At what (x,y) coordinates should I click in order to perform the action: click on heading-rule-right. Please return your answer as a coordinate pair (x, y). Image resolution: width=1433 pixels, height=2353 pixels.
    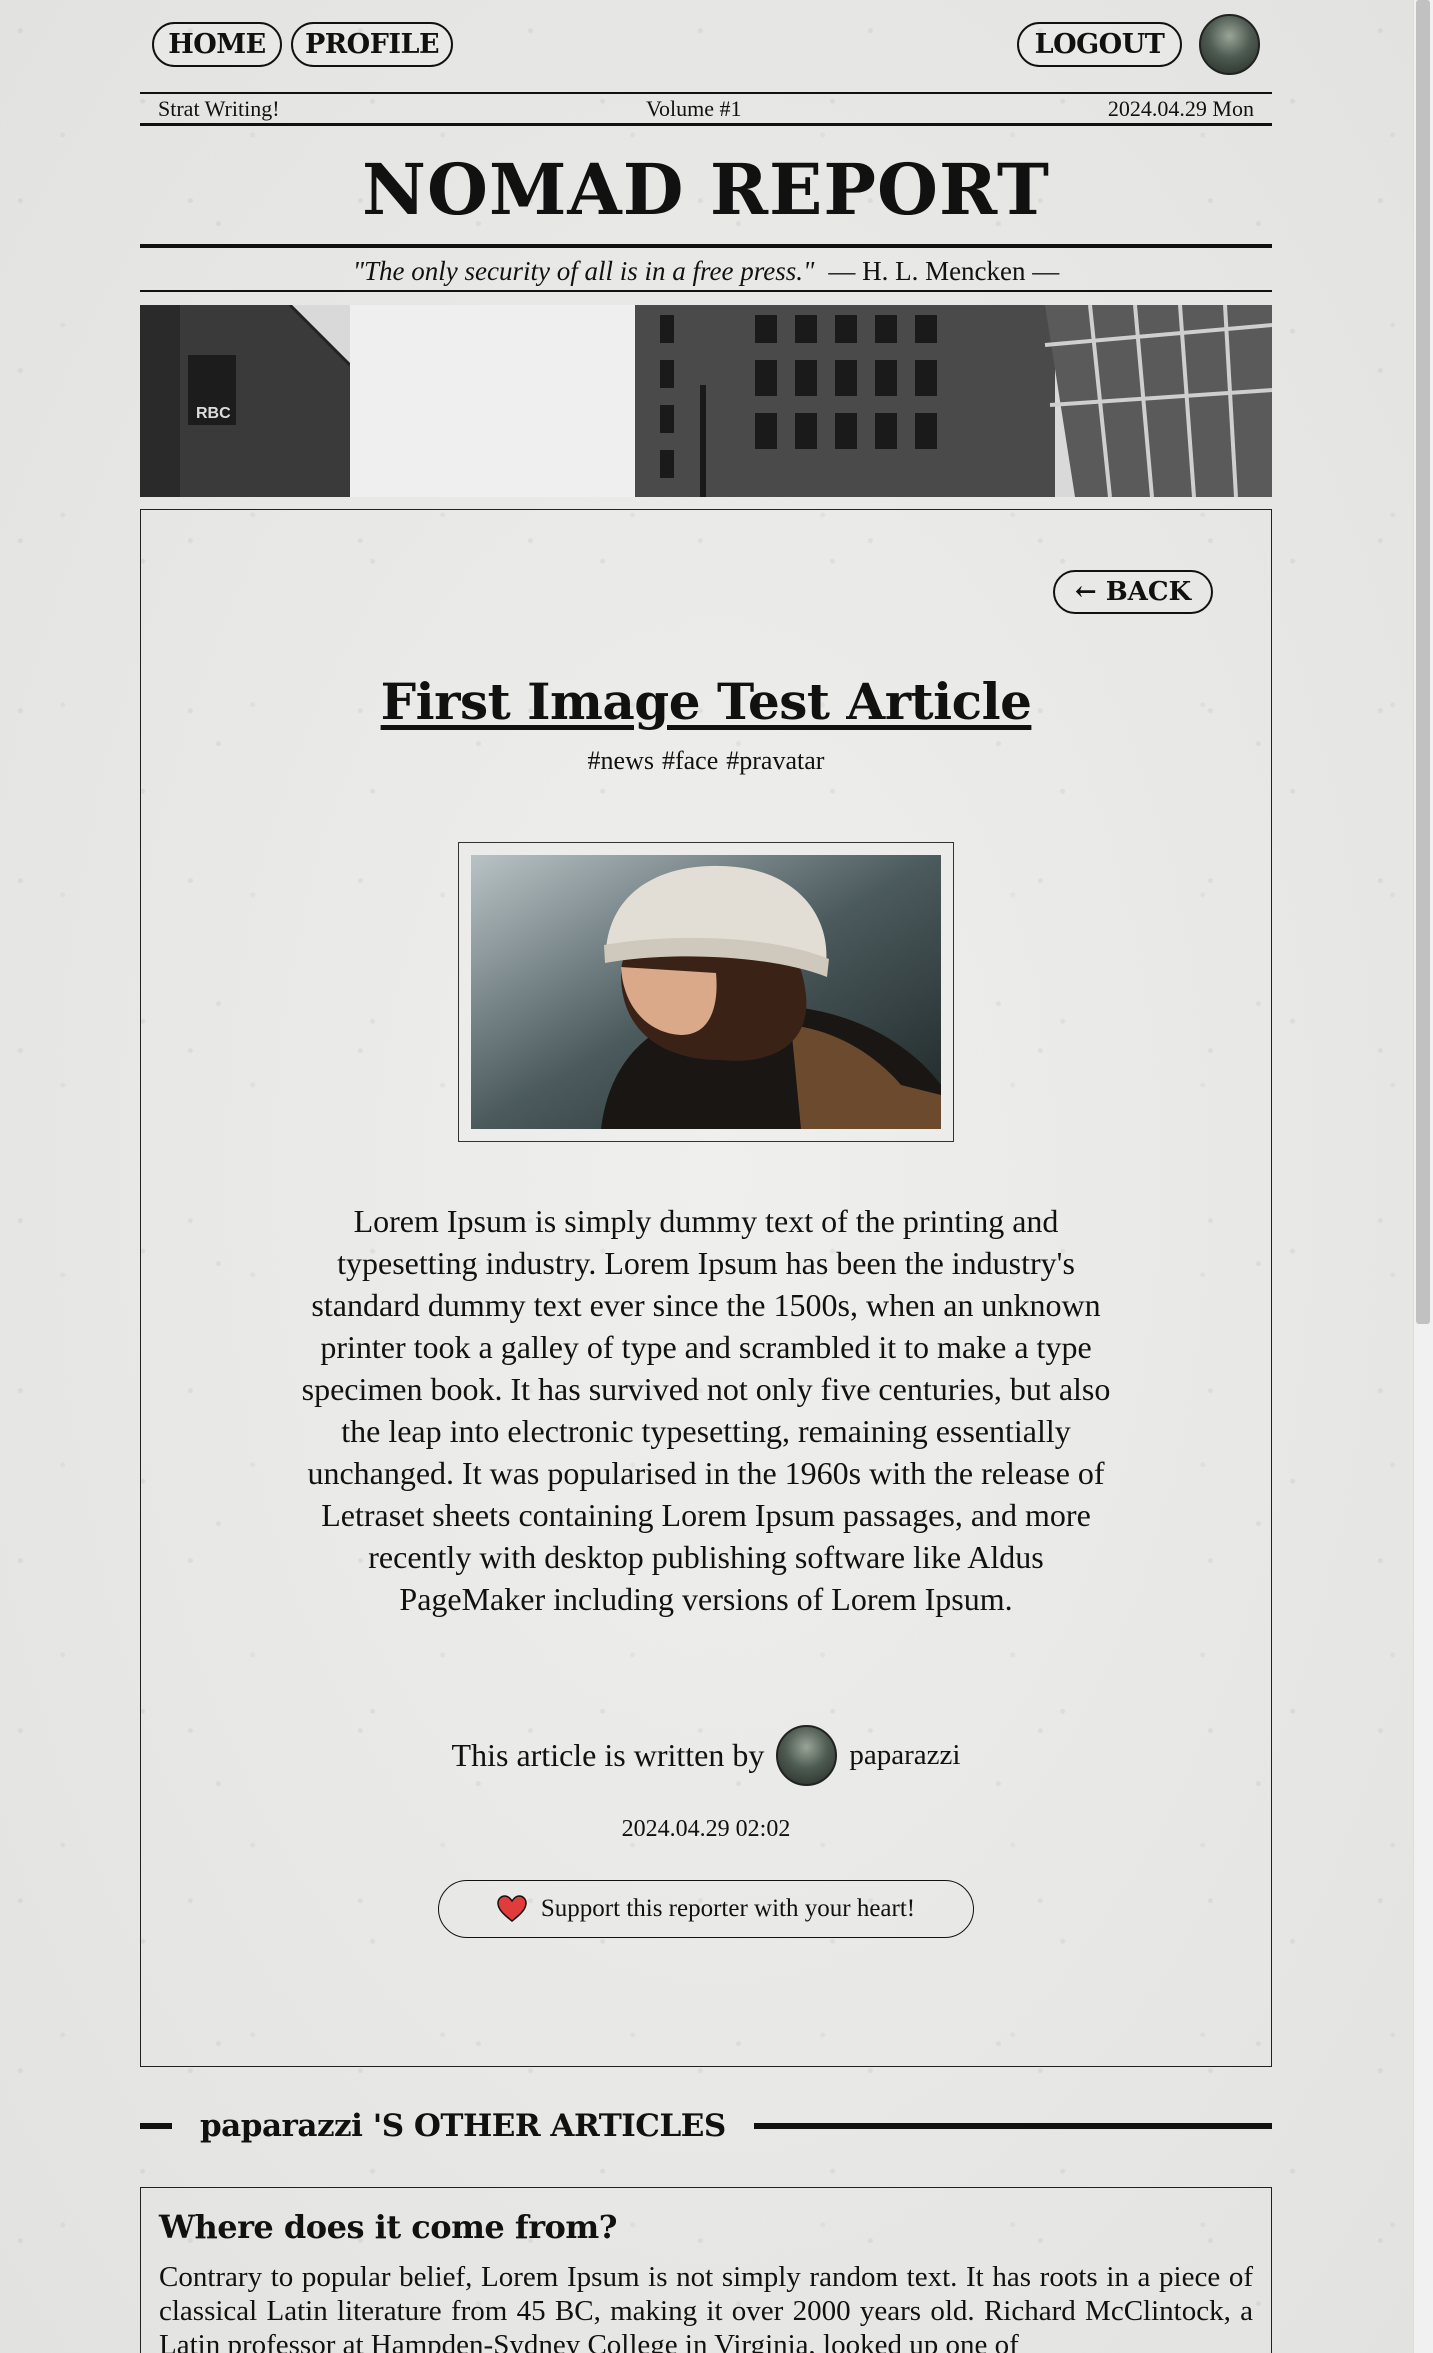
    Looking at the image, I should click on (1012, 2126).